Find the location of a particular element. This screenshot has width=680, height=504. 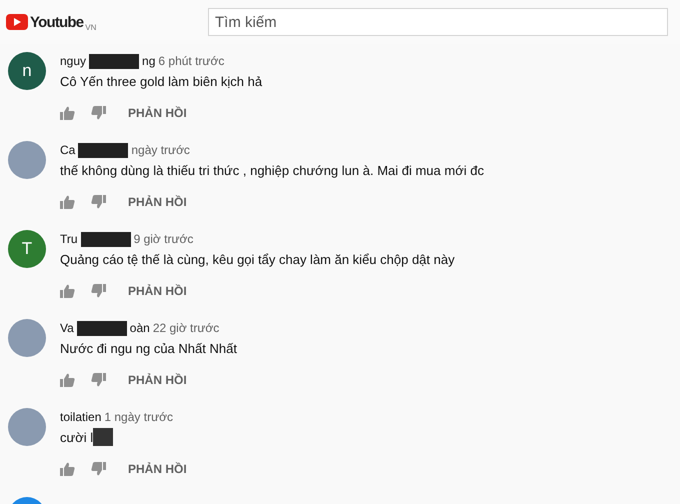

comment-time: 6 phút trước is located at coordinates (191, 61).